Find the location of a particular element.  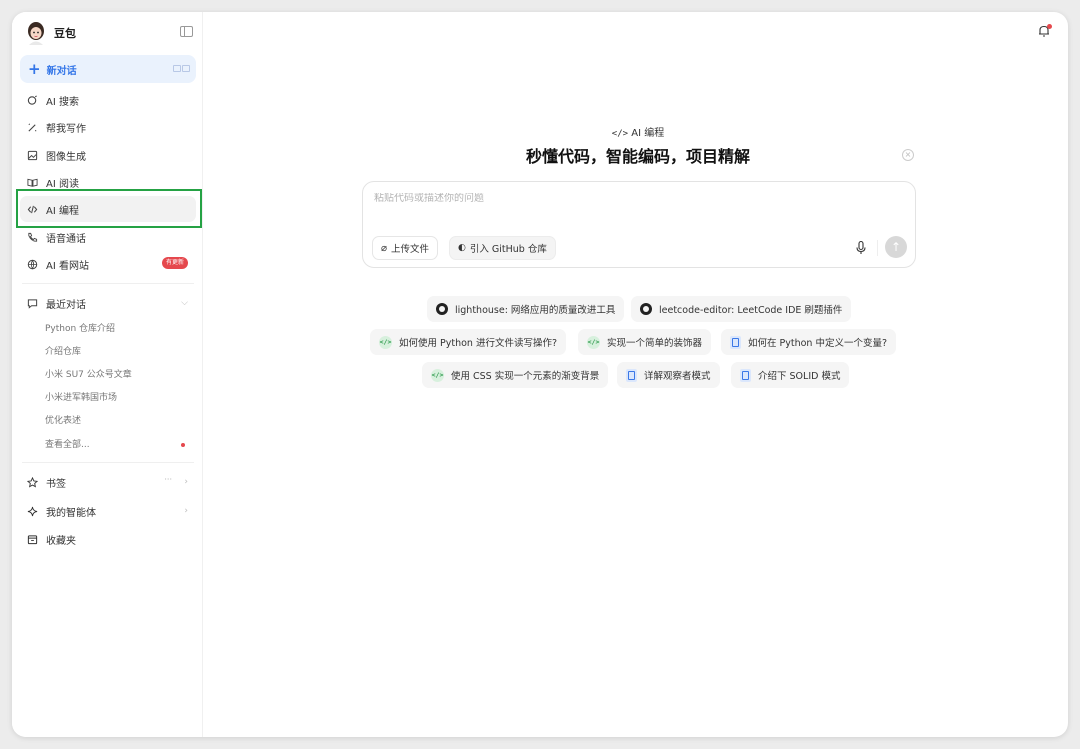

sidebar-item-bookmarks: 书签 ··· › is located at coordinates (108, 482).